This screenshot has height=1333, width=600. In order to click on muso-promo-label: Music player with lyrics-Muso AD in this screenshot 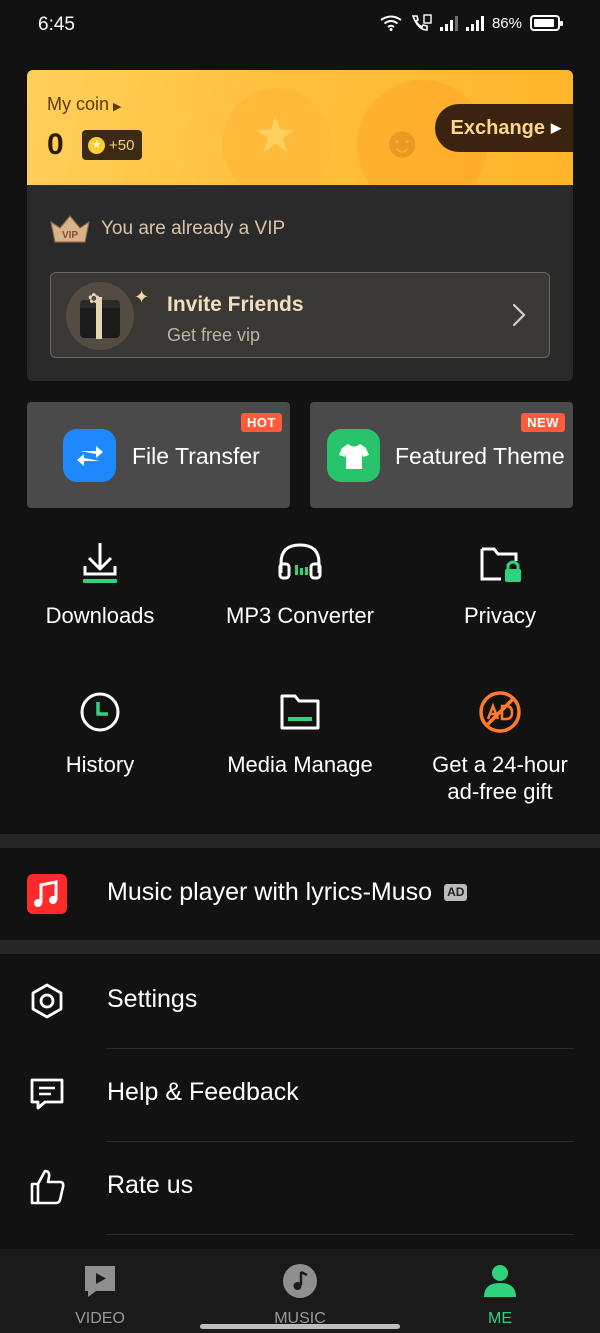, I will do `click(287, 892)`.